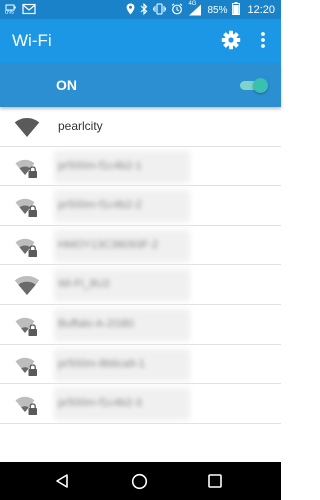 The height and width of the screenshot is (500, 320). Describe the element at coordinates (177, 10) in the screenshot. I see `alarm-icon` at that location.